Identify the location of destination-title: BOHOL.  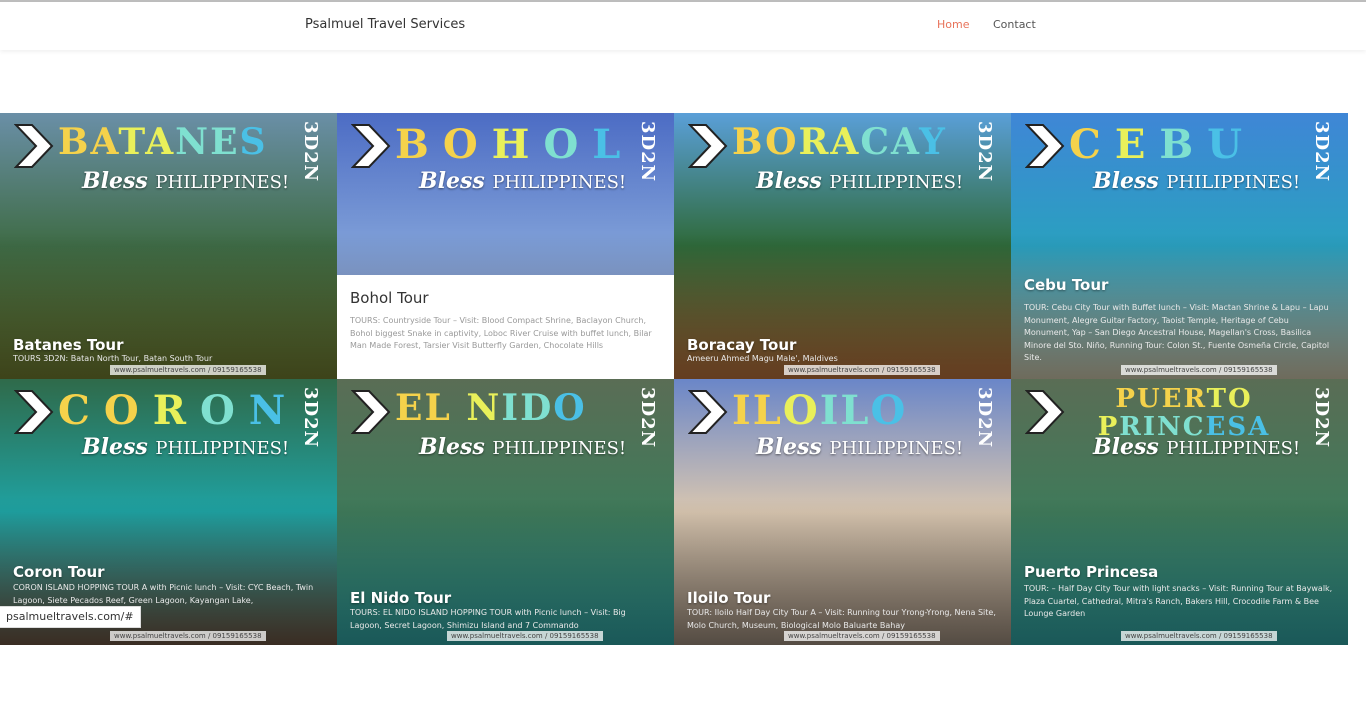
(509, 144).